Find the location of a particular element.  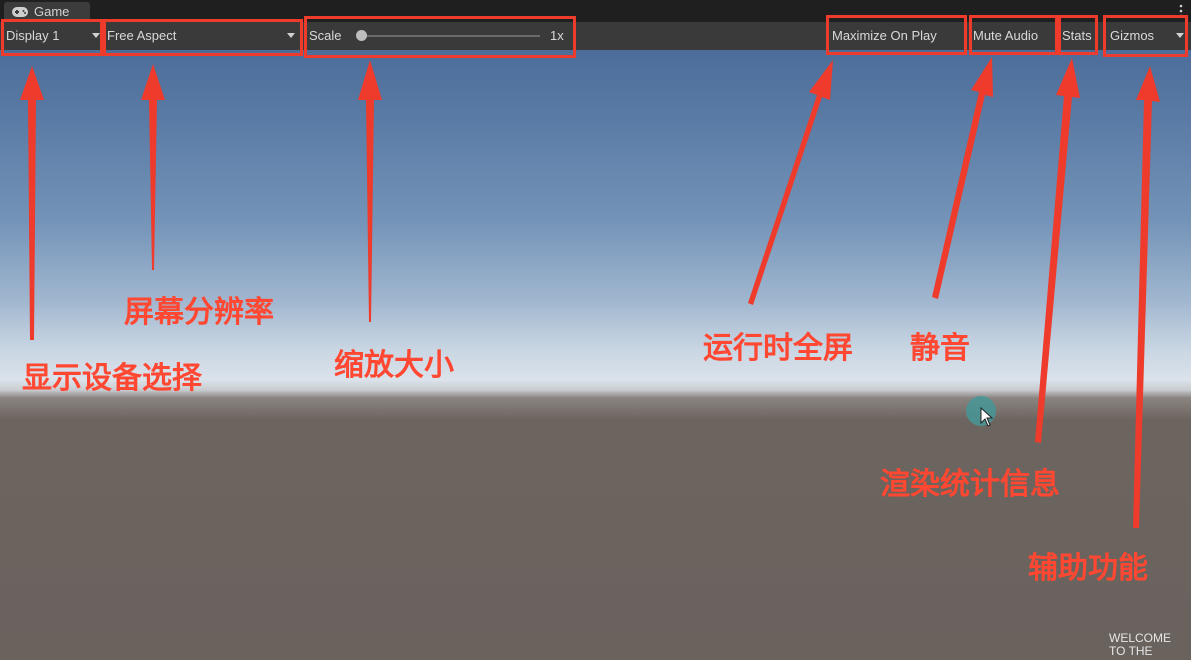

more-options-icon is located at coordinates (1181, 11).